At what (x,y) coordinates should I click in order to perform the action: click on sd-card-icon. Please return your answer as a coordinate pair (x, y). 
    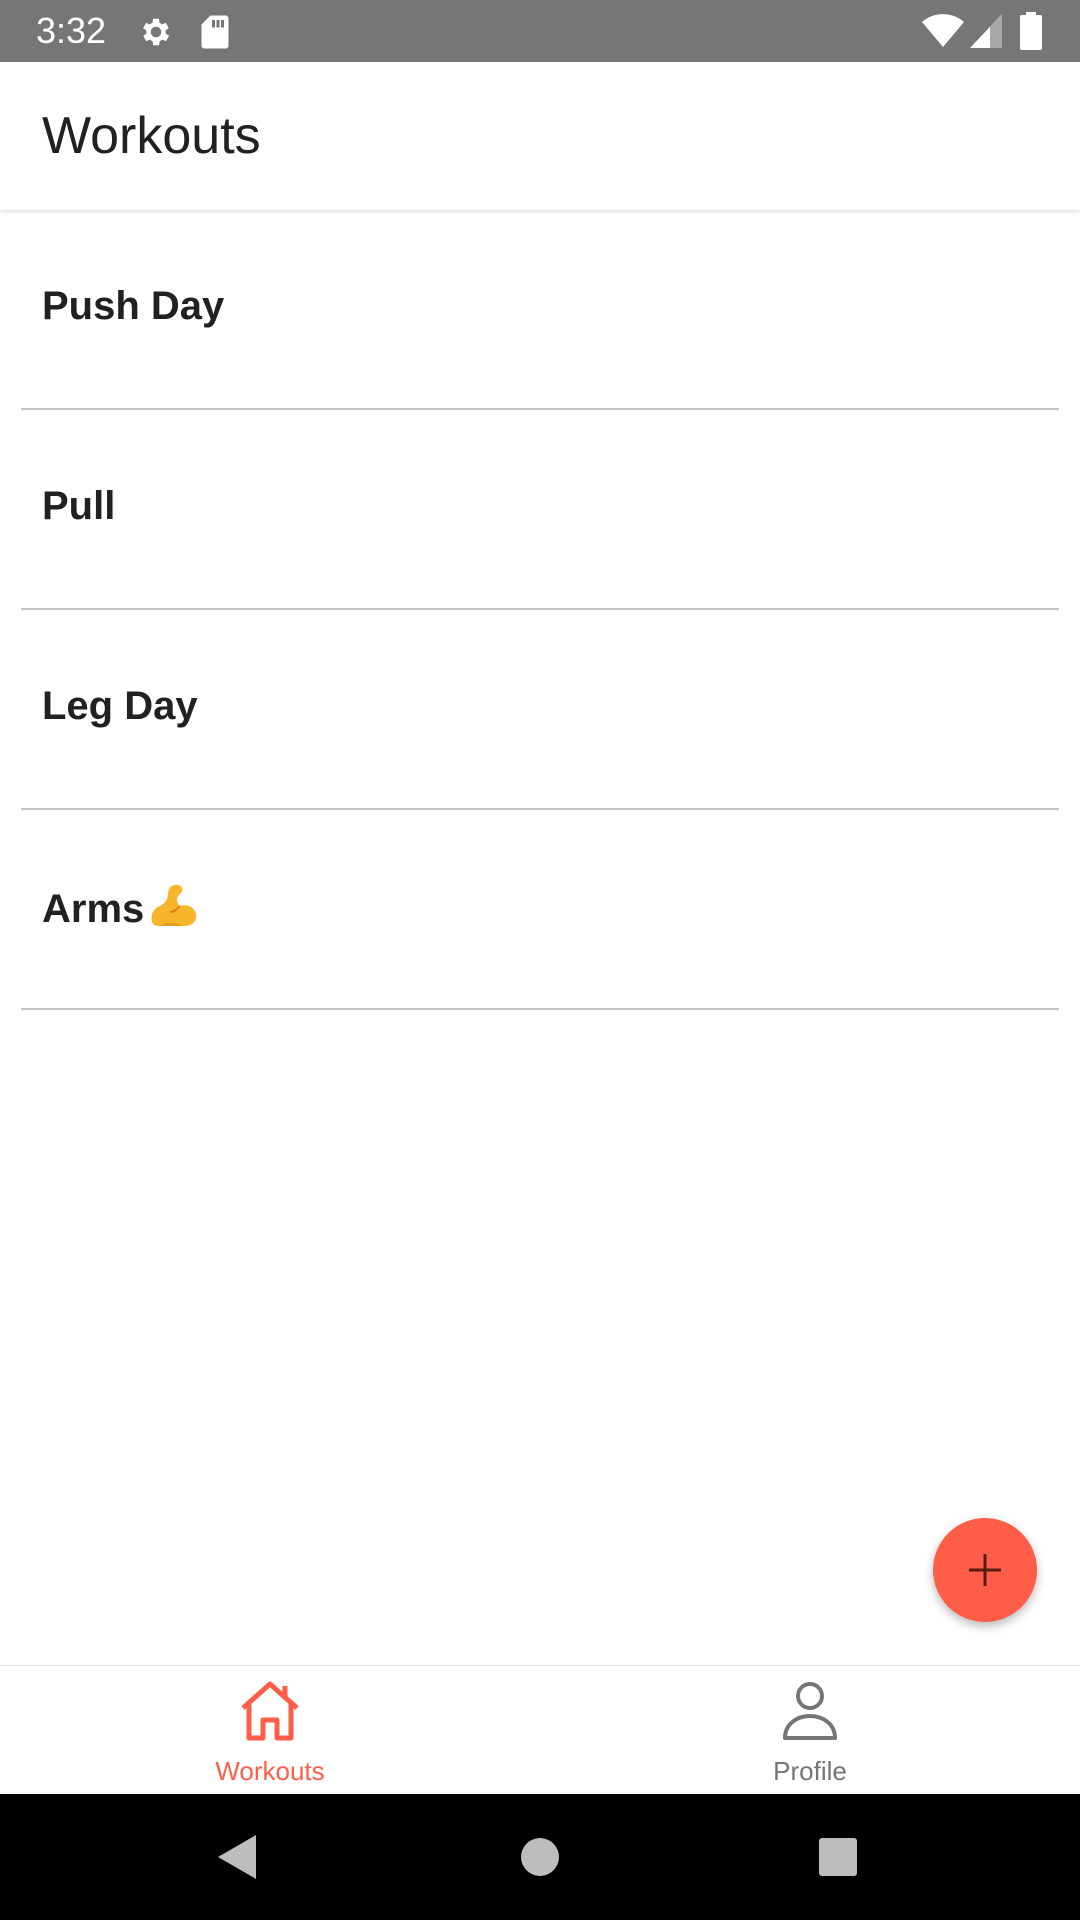
    Looking at the image, I should click on (215, 32).